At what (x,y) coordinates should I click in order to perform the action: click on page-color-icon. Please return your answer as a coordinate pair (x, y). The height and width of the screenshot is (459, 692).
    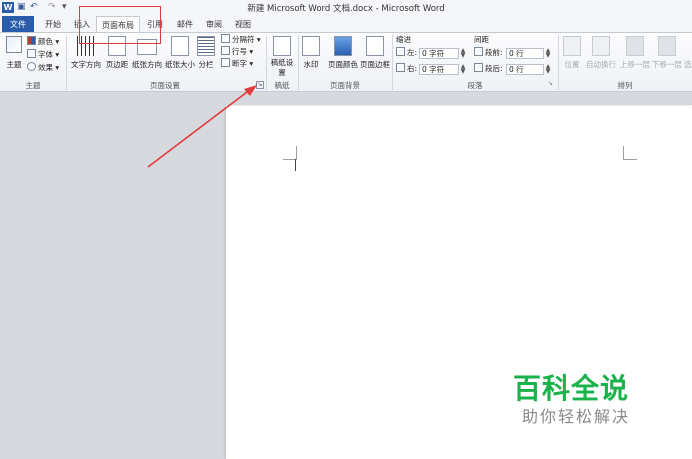
    Looking at the image, I should click on (343, 46).